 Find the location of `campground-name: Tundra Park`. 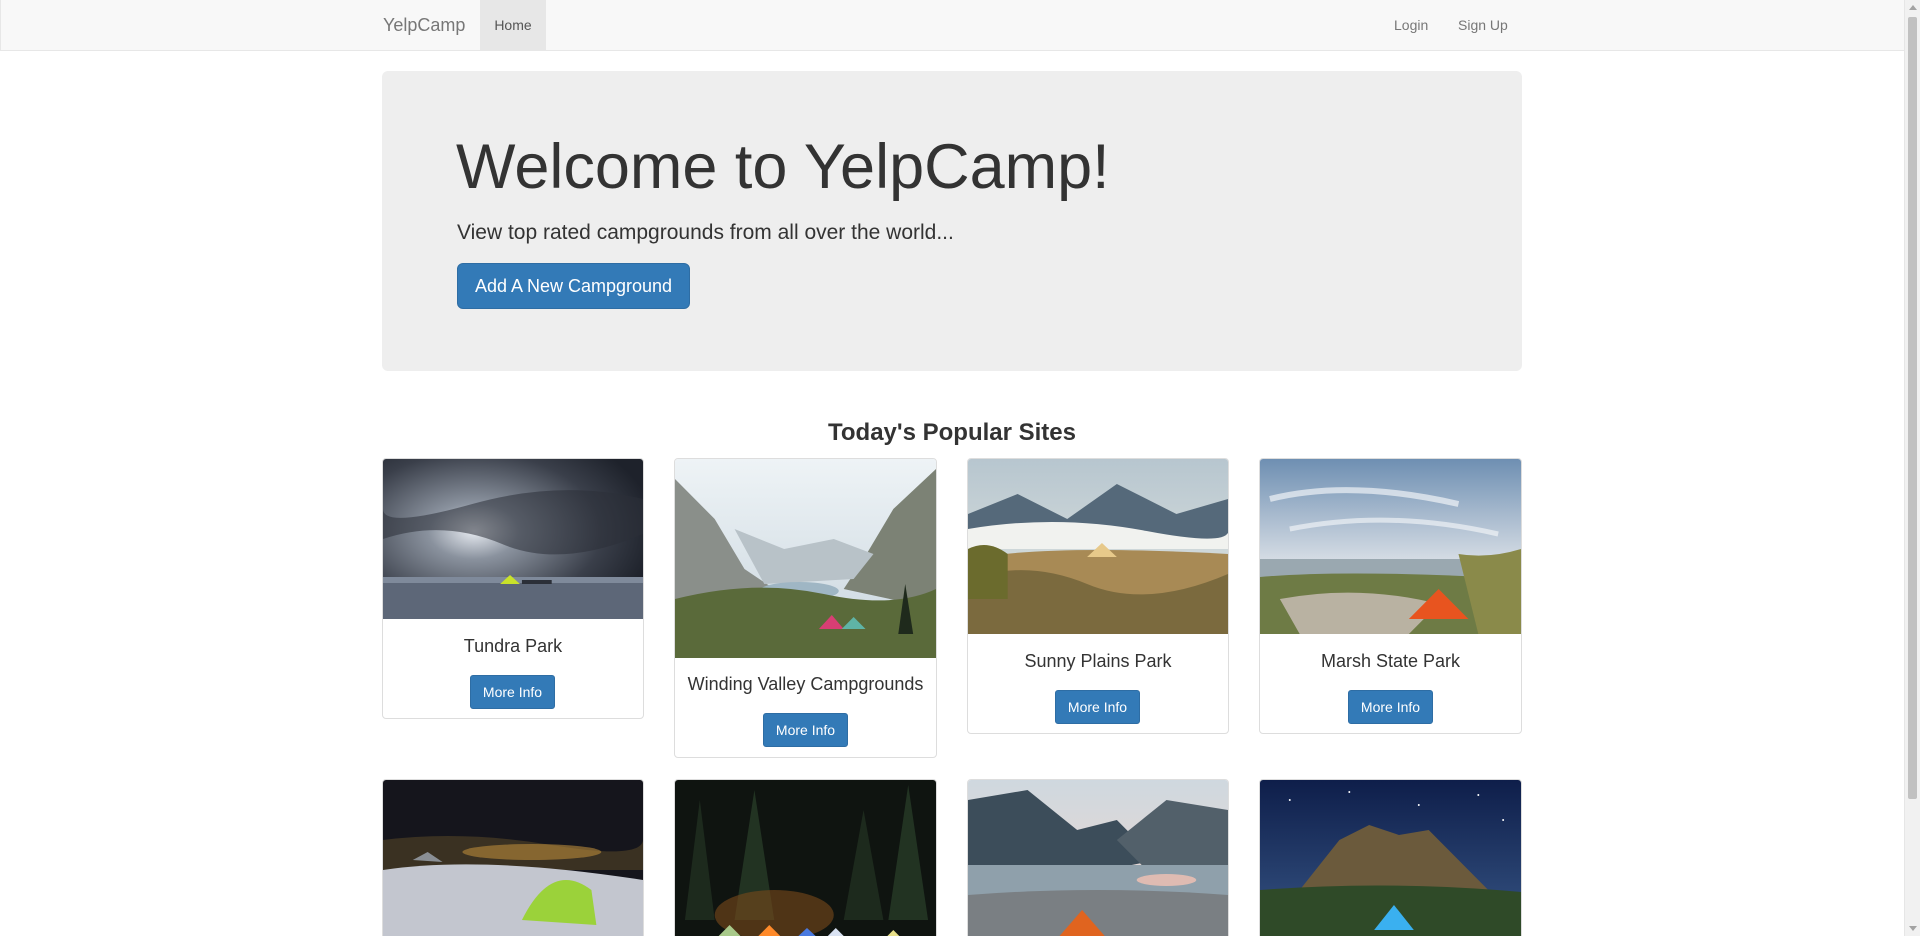

campground-name: Tundra Park is located at coordinates (513, 646).